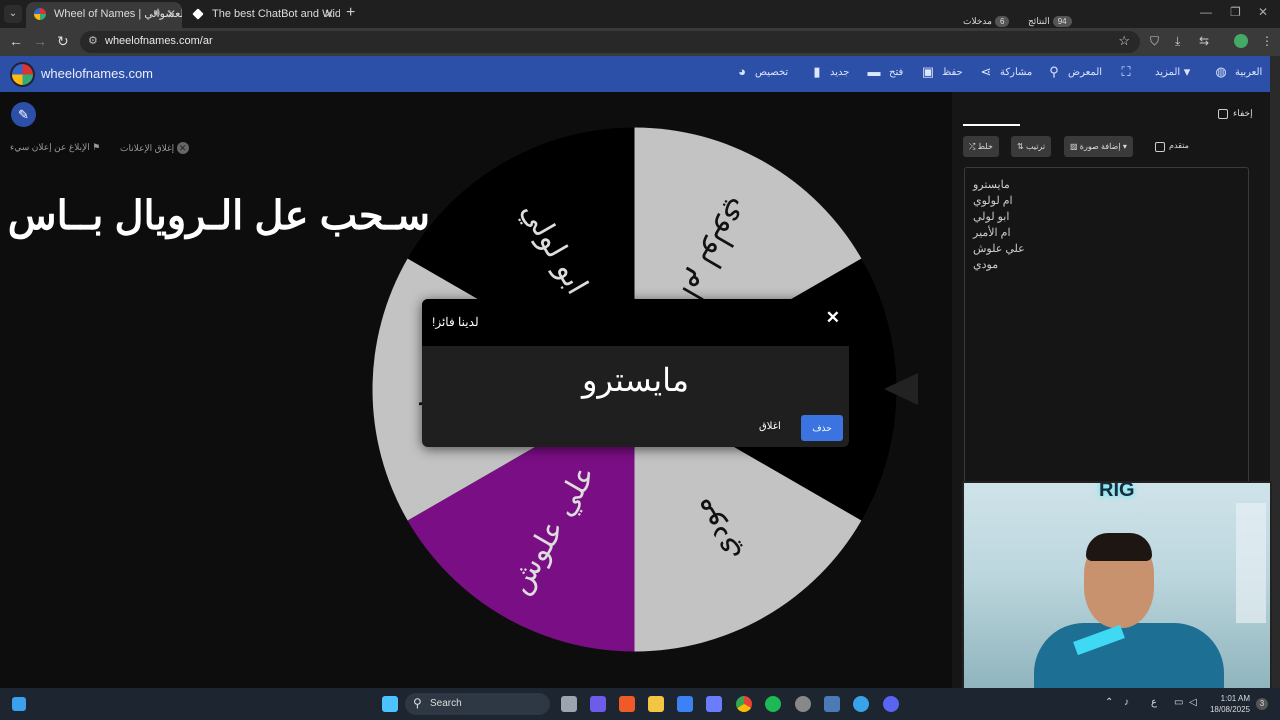 This screenshot has height=720, width=1280. I want to click on menu-customize: تخصيص, so click(771, 72).